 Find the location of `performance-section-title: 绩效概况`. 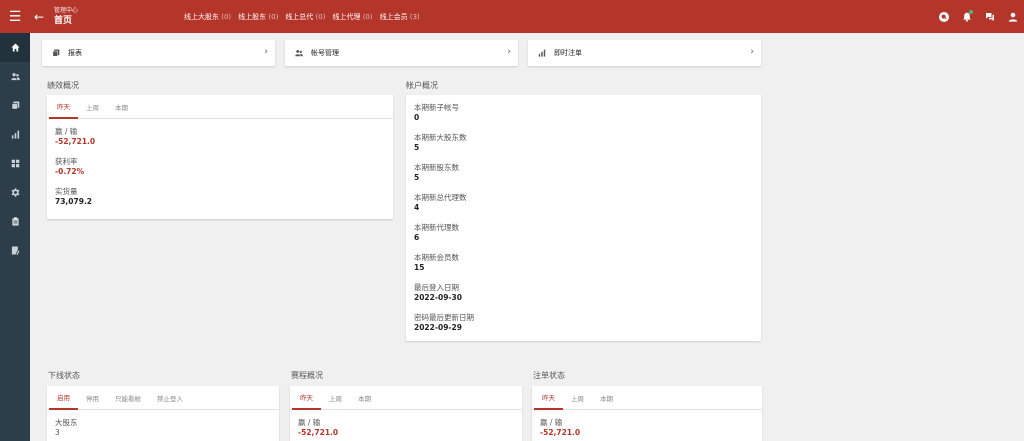

performance-section-title: 绩效概况 is located at coordinates (63, 85).